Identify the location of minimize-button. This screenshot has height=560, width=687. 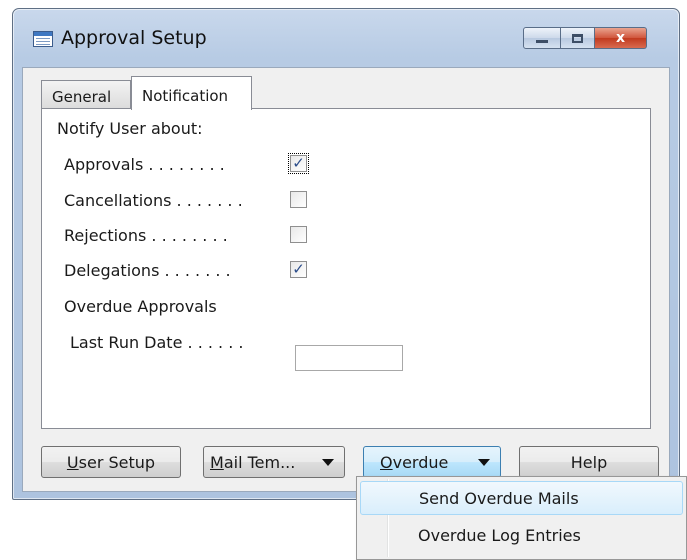
(542, 38).